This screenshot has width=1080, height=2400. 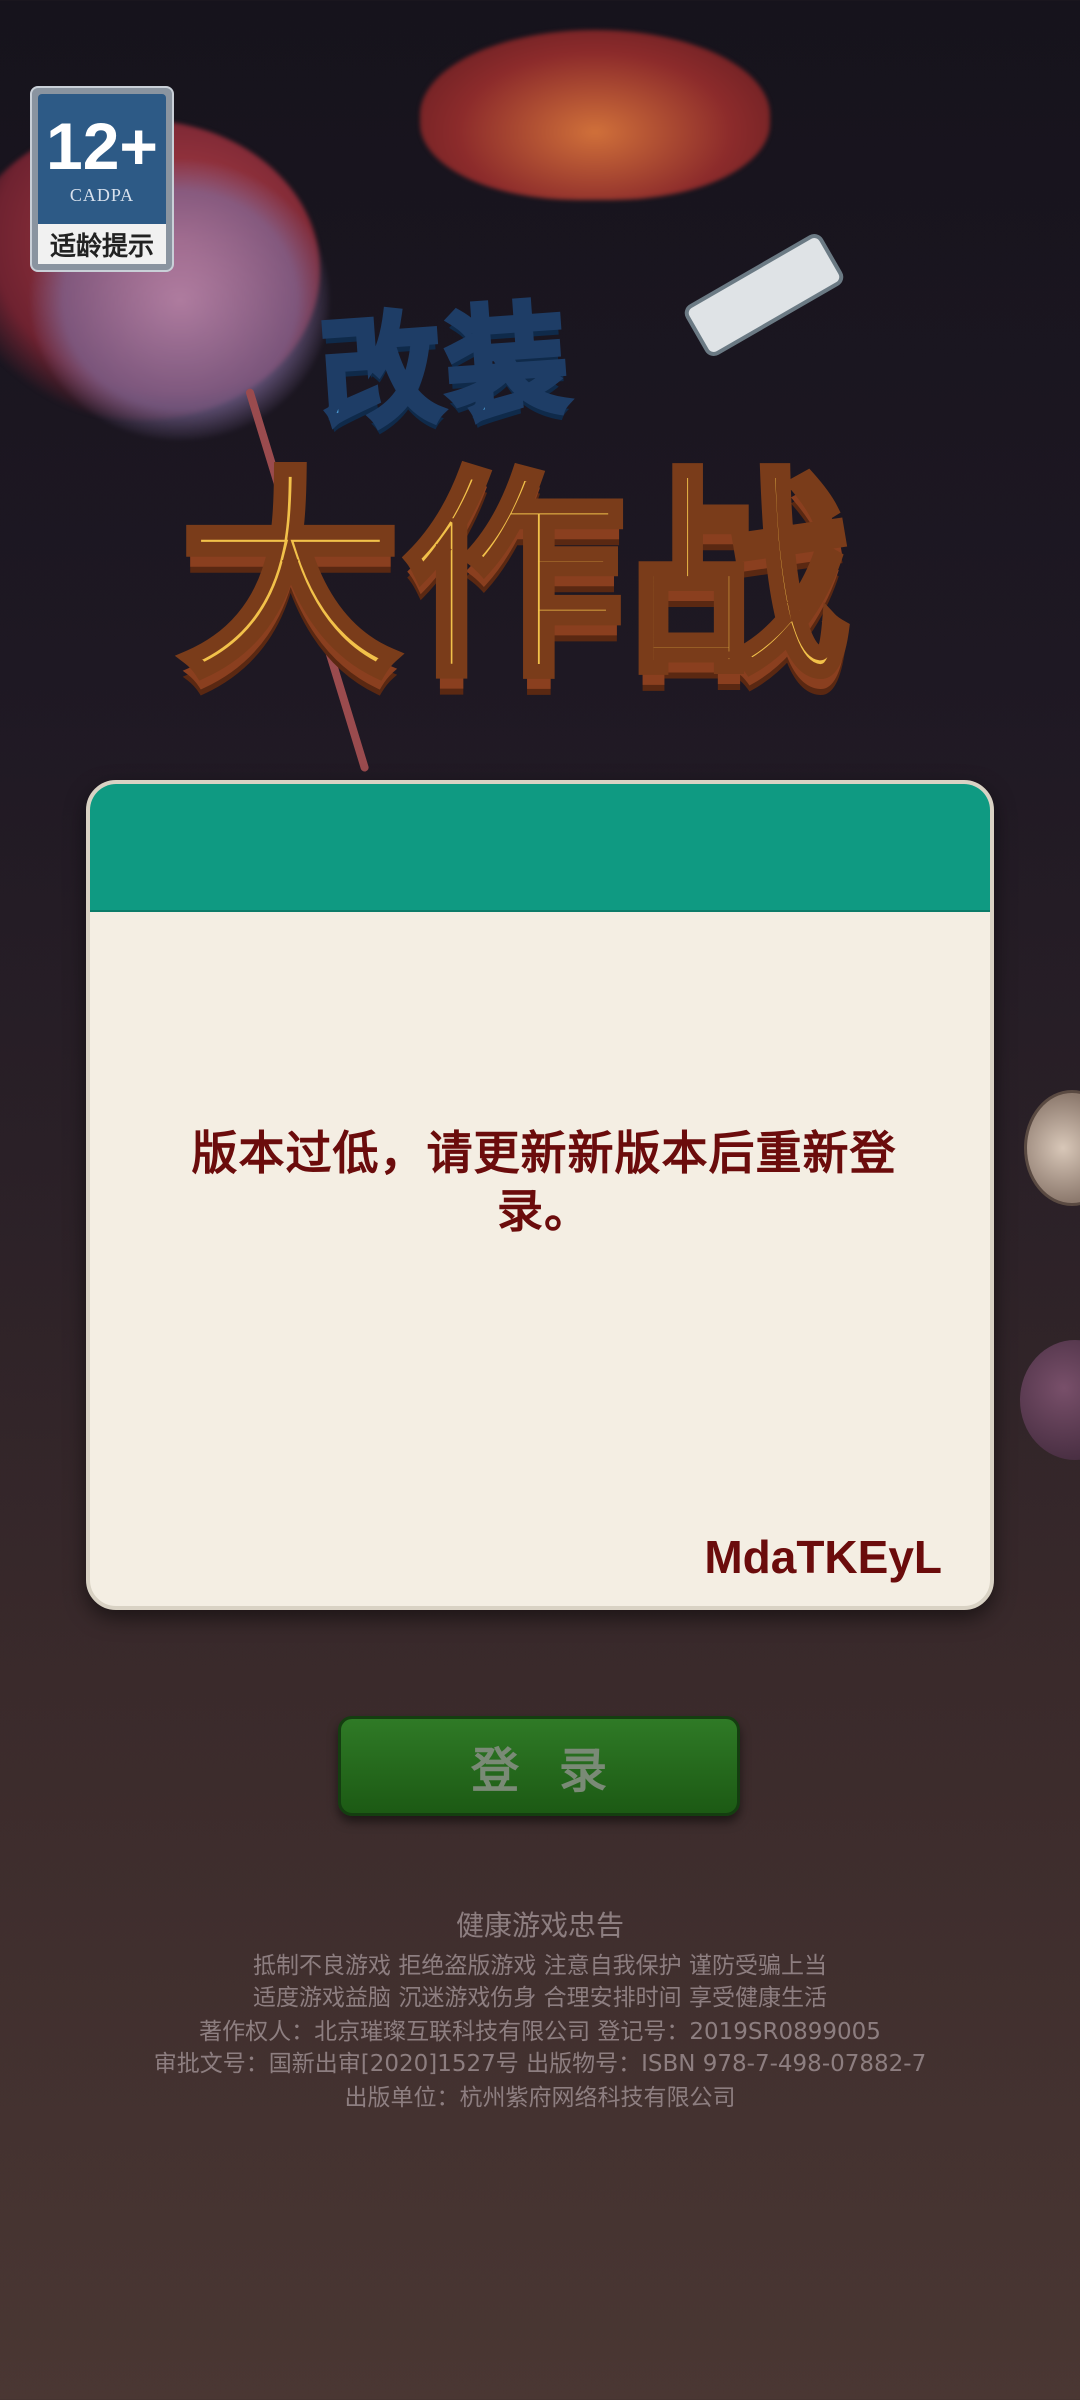 What do you see at coordinates (102, 244) in the screenshot?
I see `age-rating-label: 适龄提示` at bounding box center [102, 244].